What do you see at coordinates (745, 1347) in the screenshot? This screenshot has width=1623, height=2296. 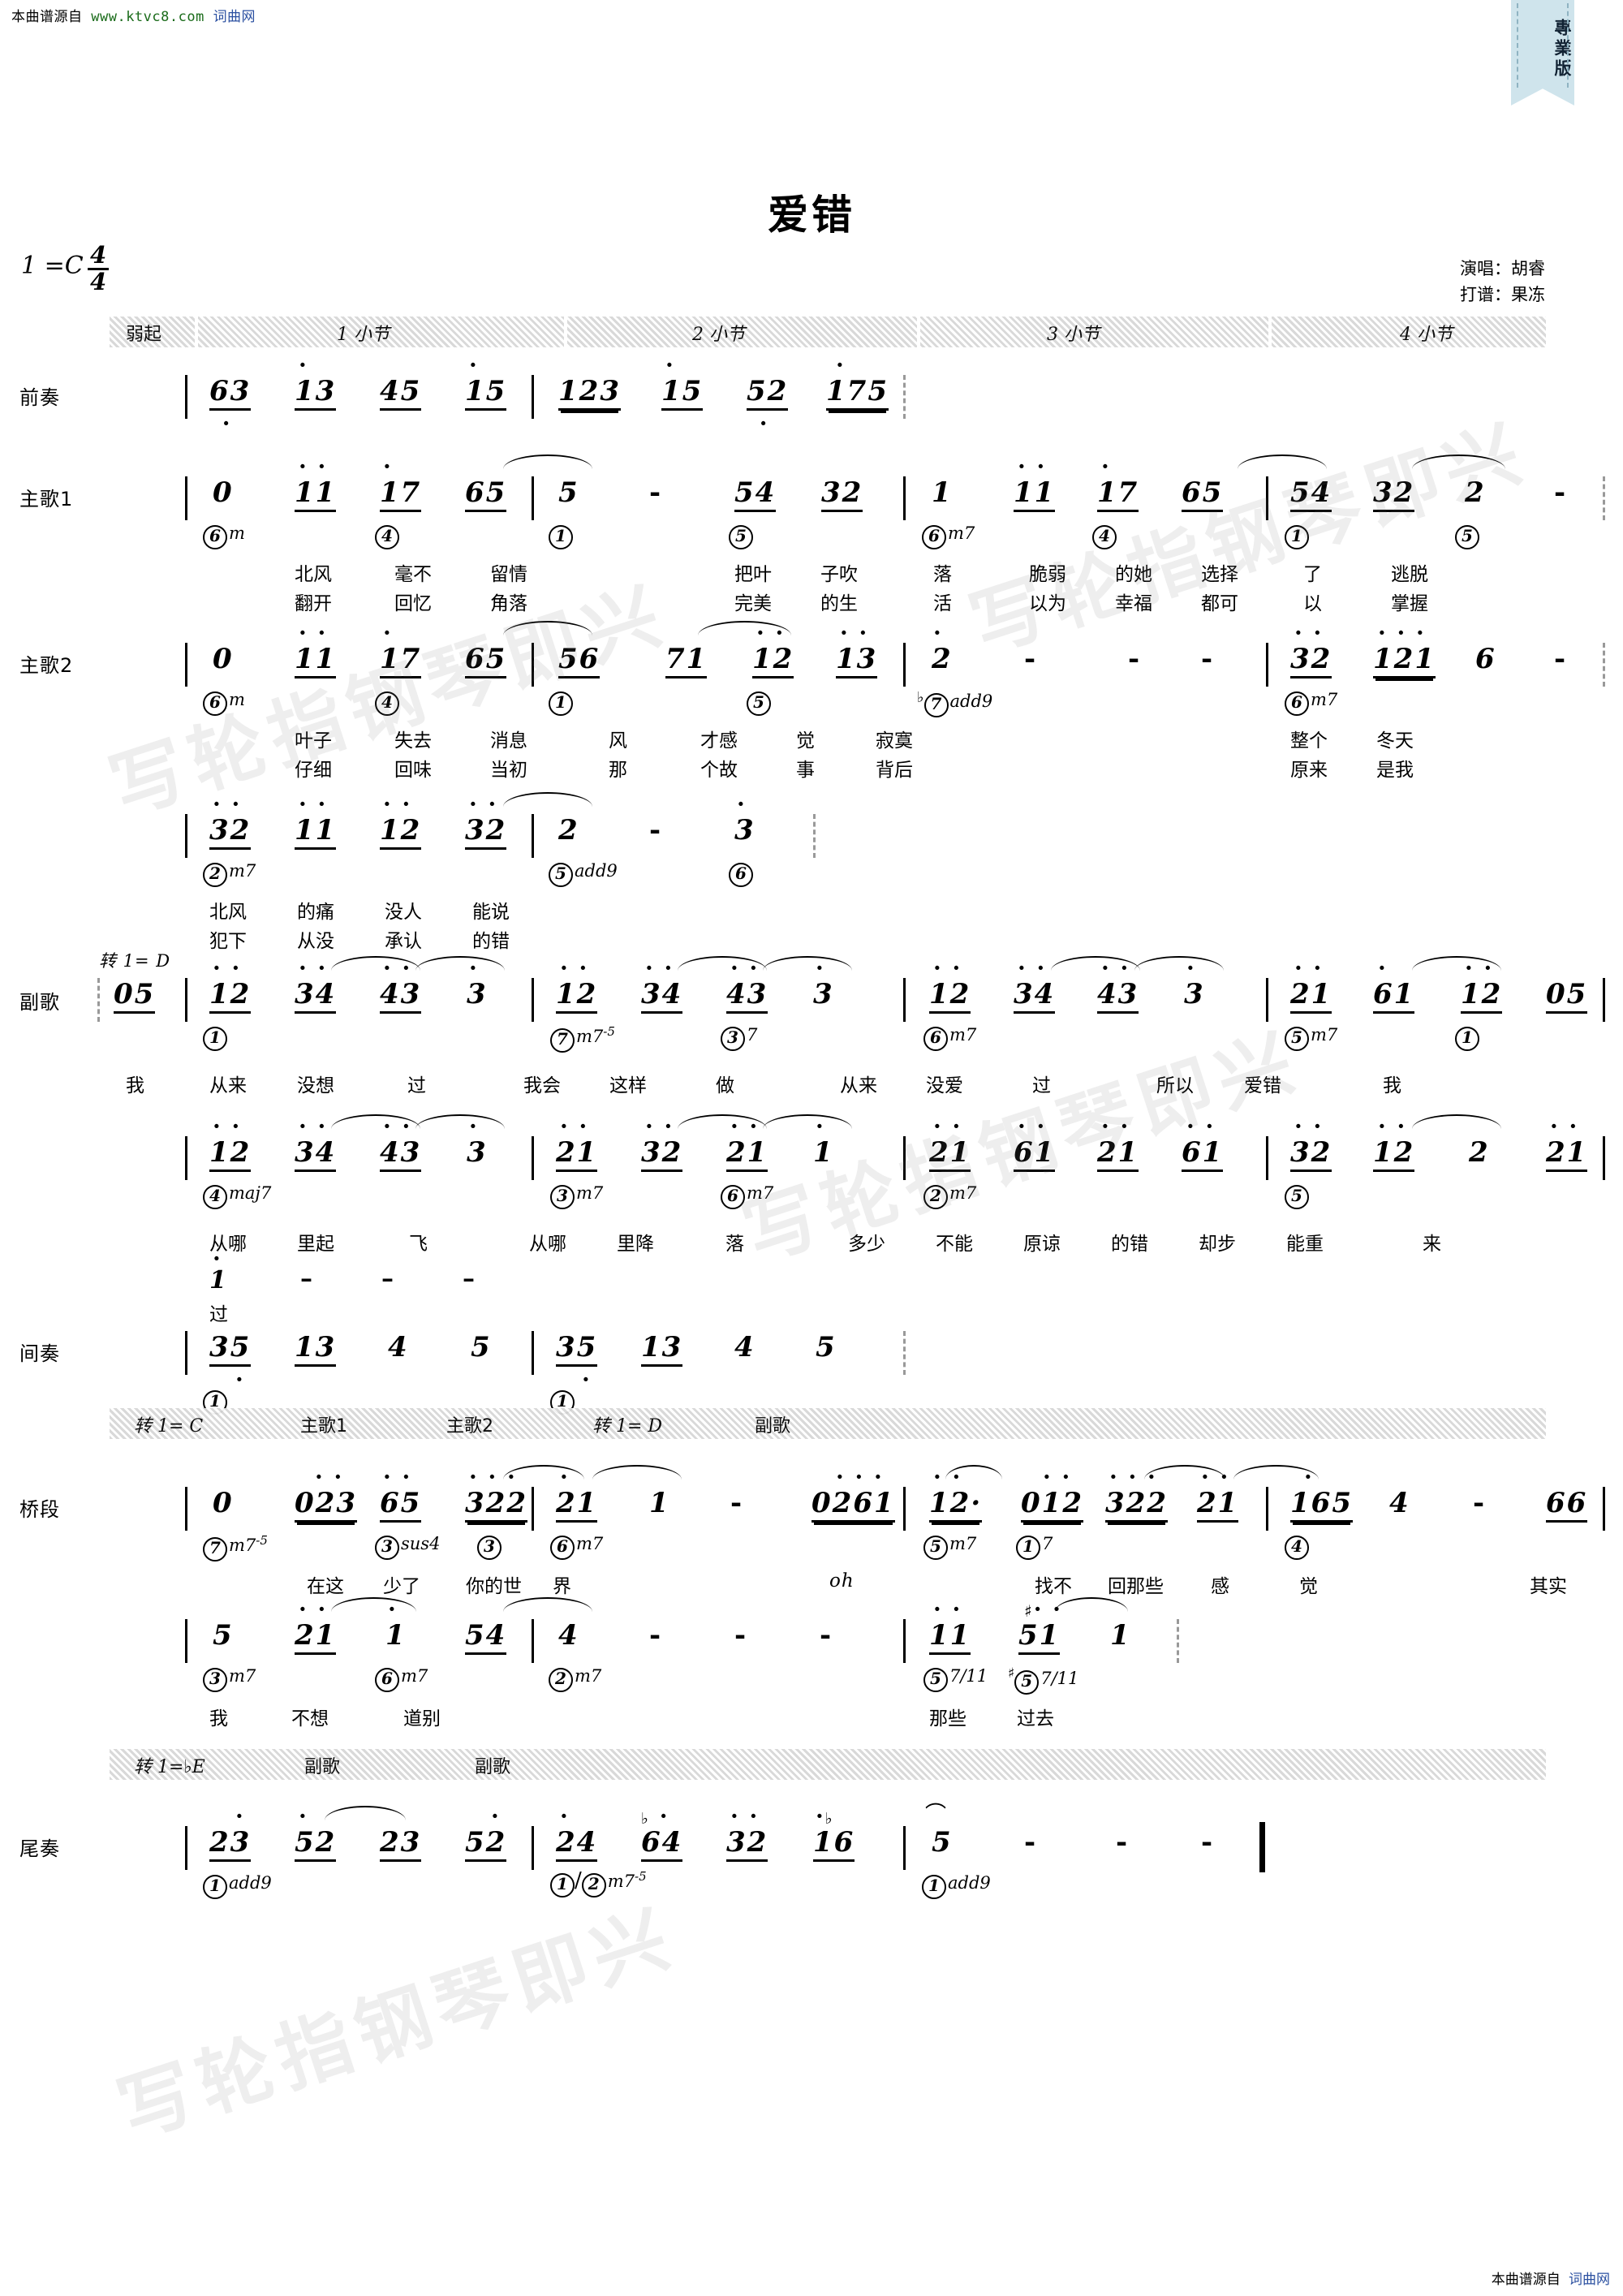 I see `note-group: 4` at bounding box center [745, 1347].